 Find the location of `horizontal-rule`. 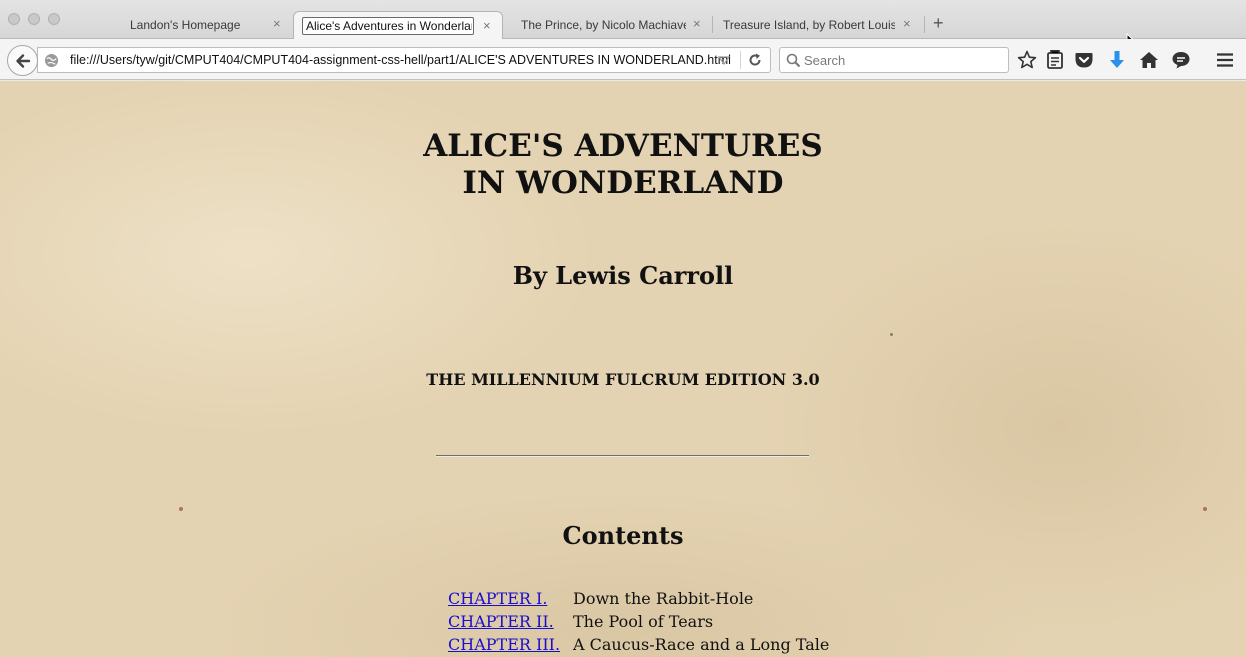

horizontal-rule is located at coordinates (622, 456).